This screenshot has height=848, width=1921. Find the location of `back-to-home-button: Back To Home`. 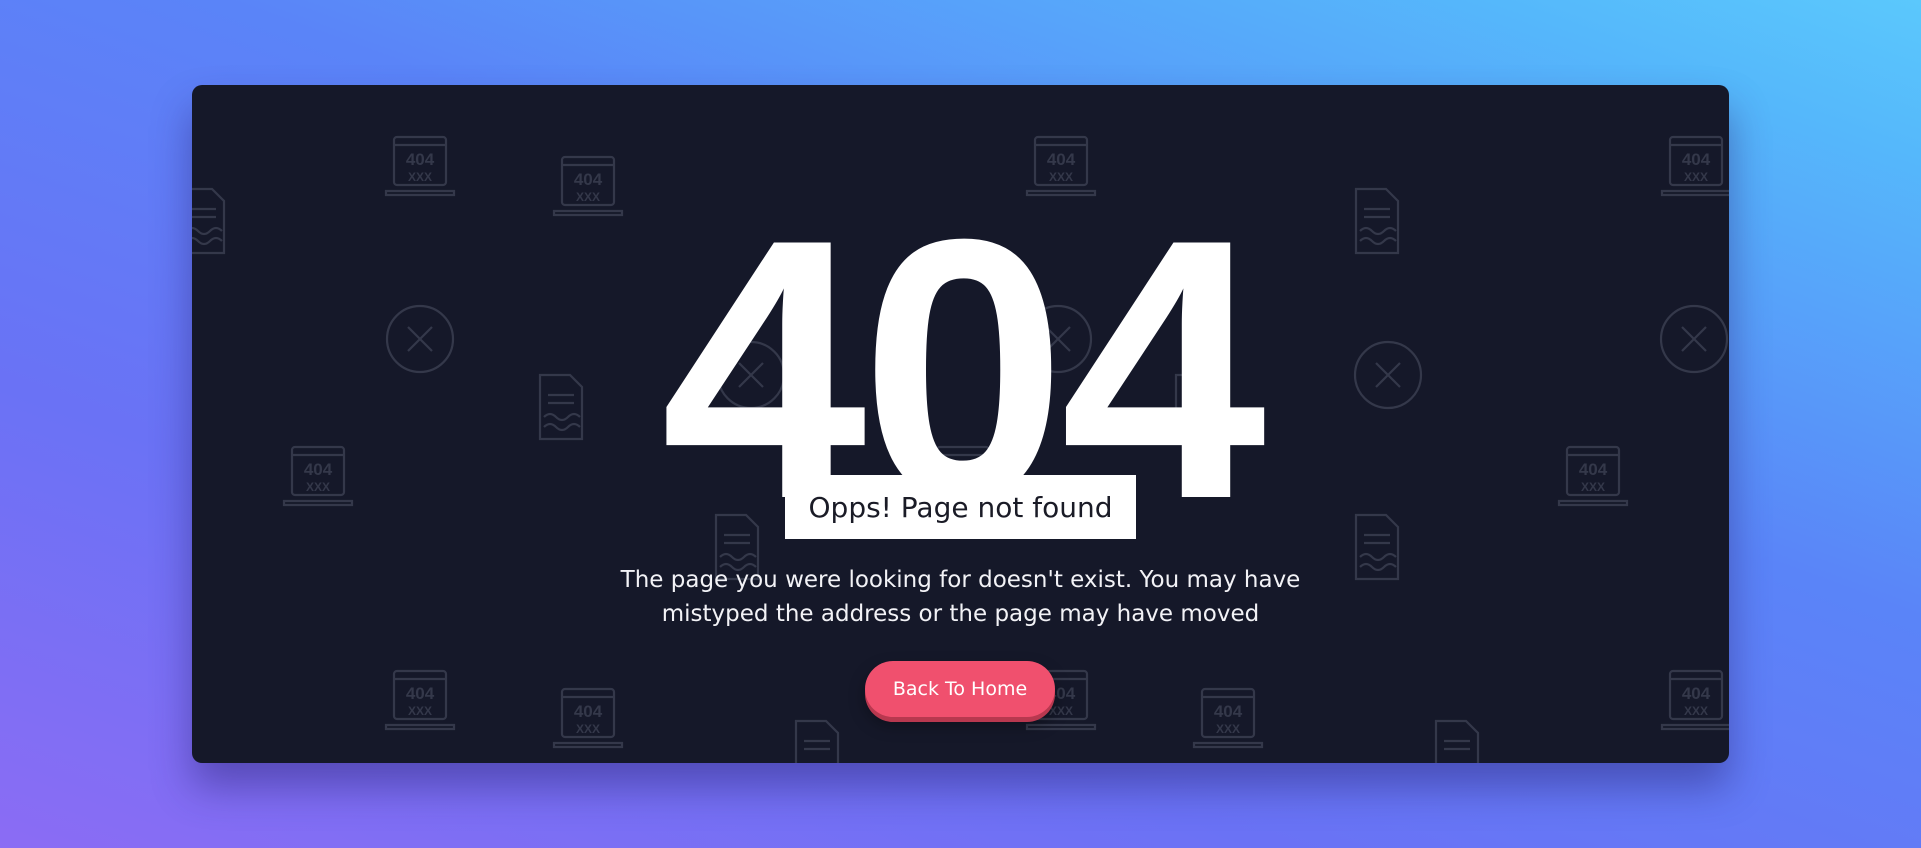

back-to-home-button: Back To Home is located at coordinates (960, 689).